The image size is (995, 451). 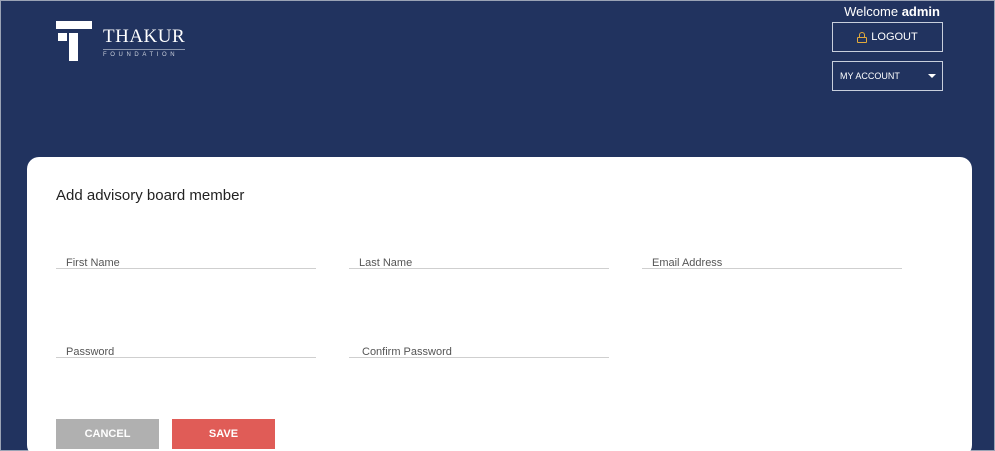 I want to click on logout-label: LOGOUT, so click(x=894, y=37).